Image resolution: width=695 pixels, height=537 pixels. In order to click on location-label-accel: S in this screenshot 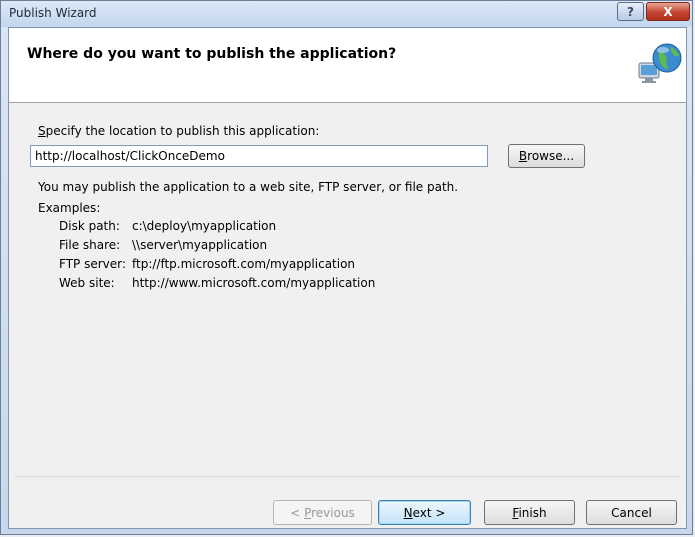, I will do `click(42, 131)`.